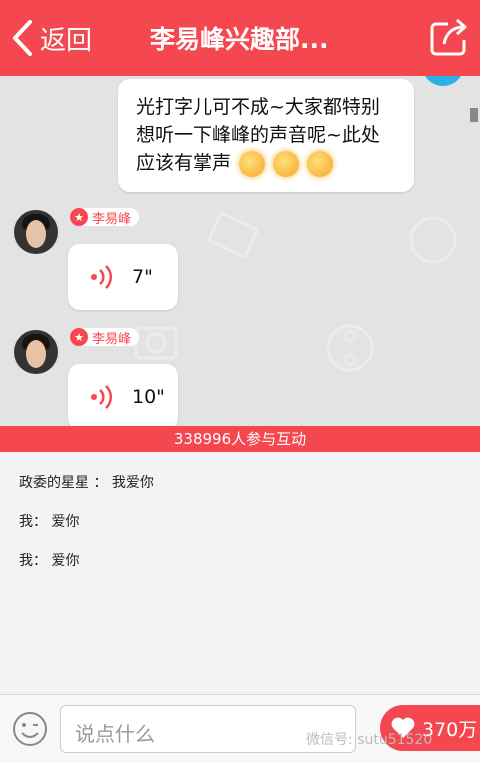  Describe the element at coordinates (142, 277) in the screenshot. I see `voice-duration: 7"` at that location.